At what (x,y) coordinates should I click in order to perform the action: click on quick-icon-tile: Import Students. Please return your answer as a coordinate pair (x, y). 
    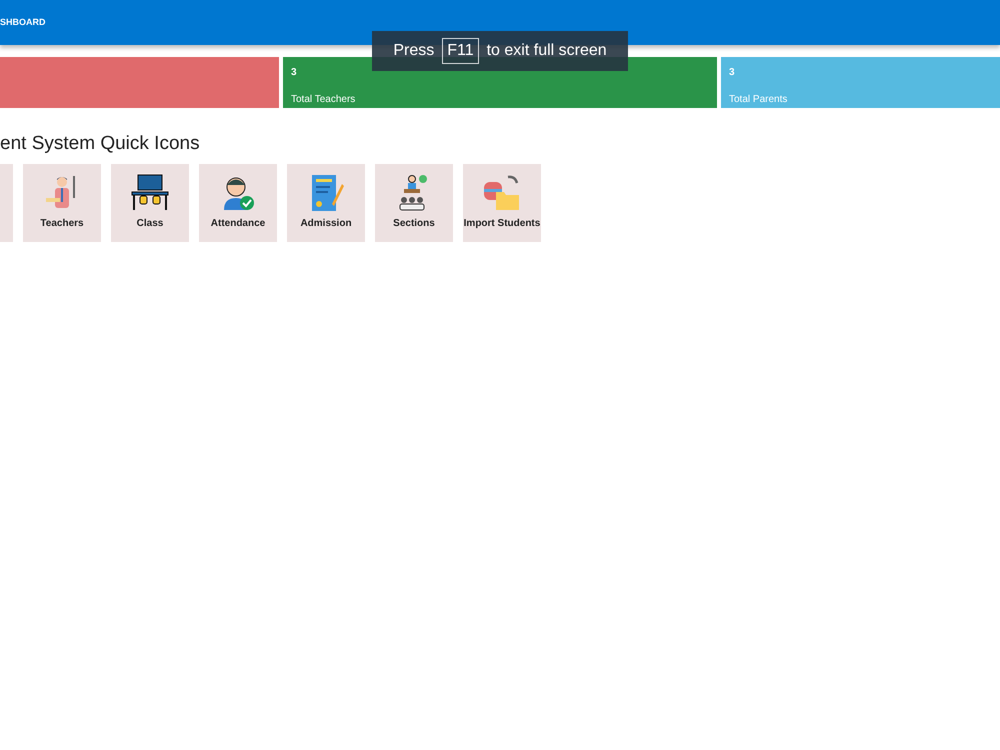
    Looking at the image, I should click on (502, 203).